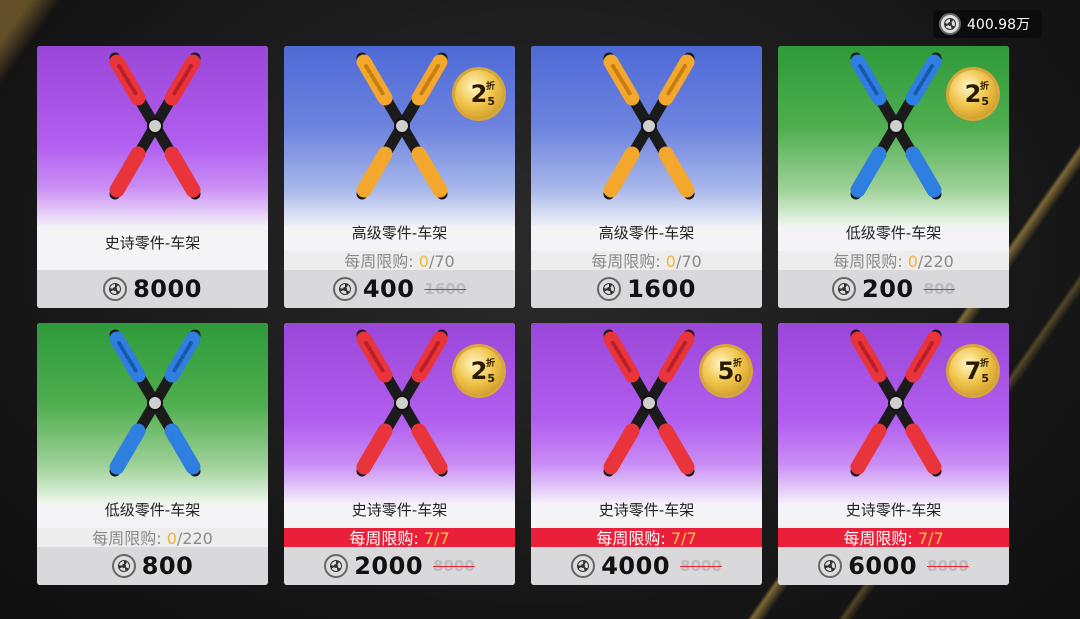 This screenshot has height=619, width=1080. I want to click on discount-value: 7, so click(973, 371).